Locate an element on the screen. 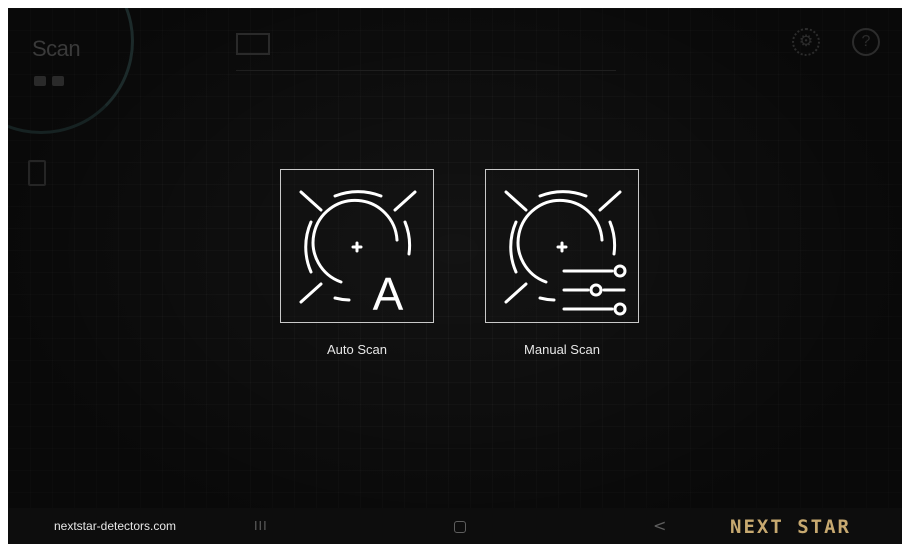 The width and height of the screenshot is (903, 544). auto-scan-label: Auto Scan is located at coordinates (357, 349).